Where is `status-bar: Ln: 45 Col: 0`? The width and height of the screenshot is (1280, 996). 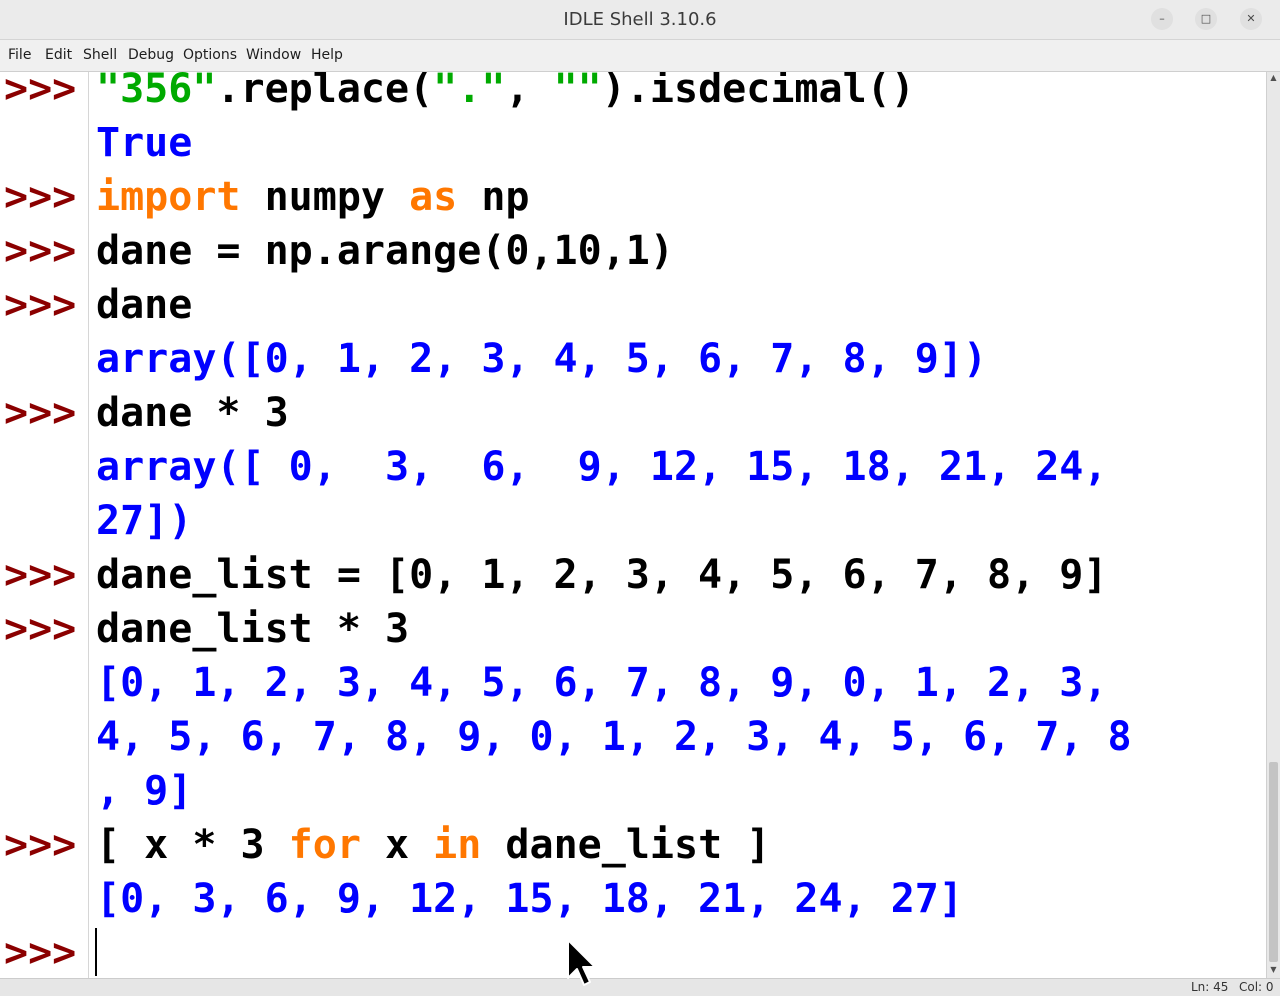
status-bar: Ln: 45 Col: 0 is located at coordinates (640, 987).